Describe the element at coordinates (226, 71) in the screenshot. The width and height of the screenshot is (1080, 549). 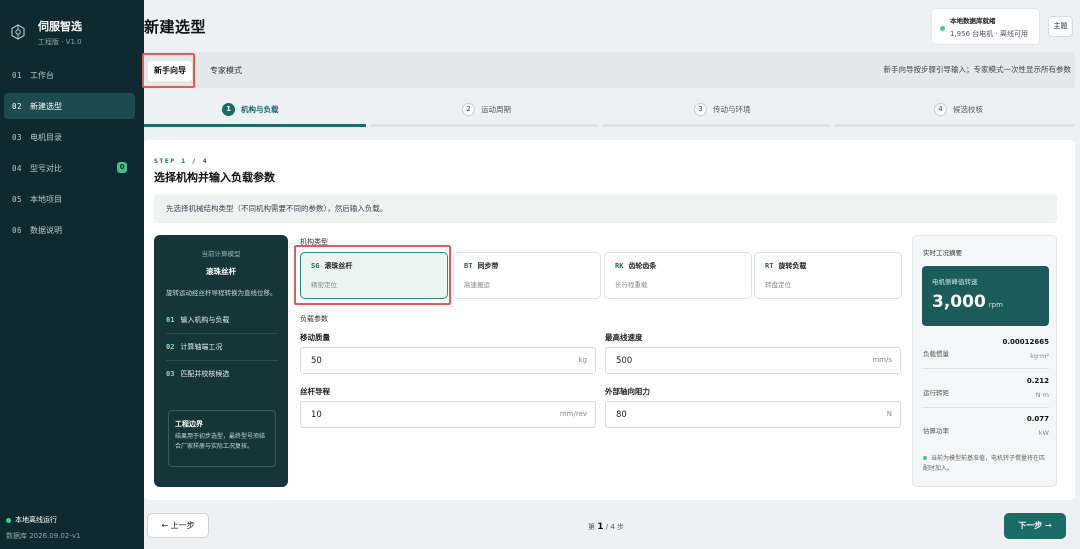
I see `tab-expert-mode: 专家模式` at that location.